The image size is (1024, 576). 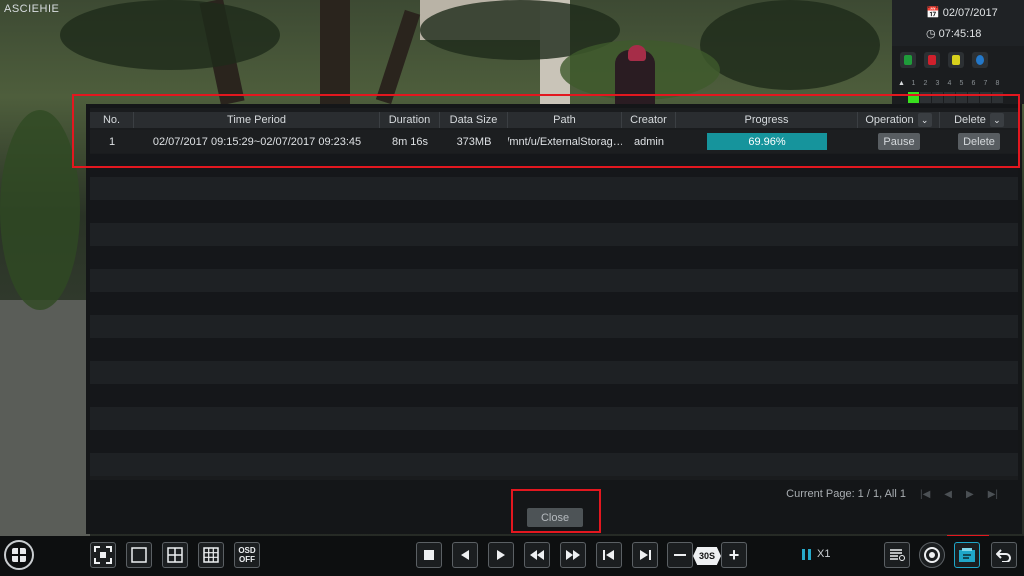 What do you see at coordinates (933, 13) in the screenshot?
I see `calendar-icon: 📅` at bounding box center [933, 13].